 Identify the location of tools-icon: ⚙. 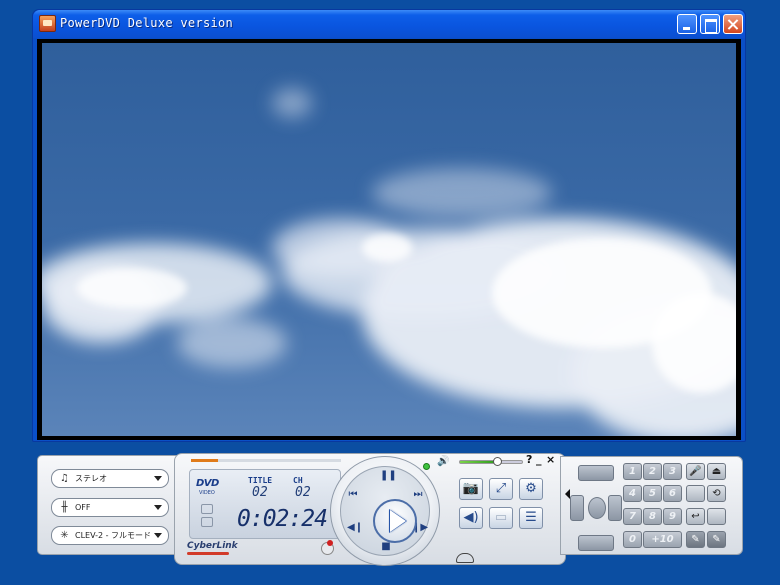
(531, 489).